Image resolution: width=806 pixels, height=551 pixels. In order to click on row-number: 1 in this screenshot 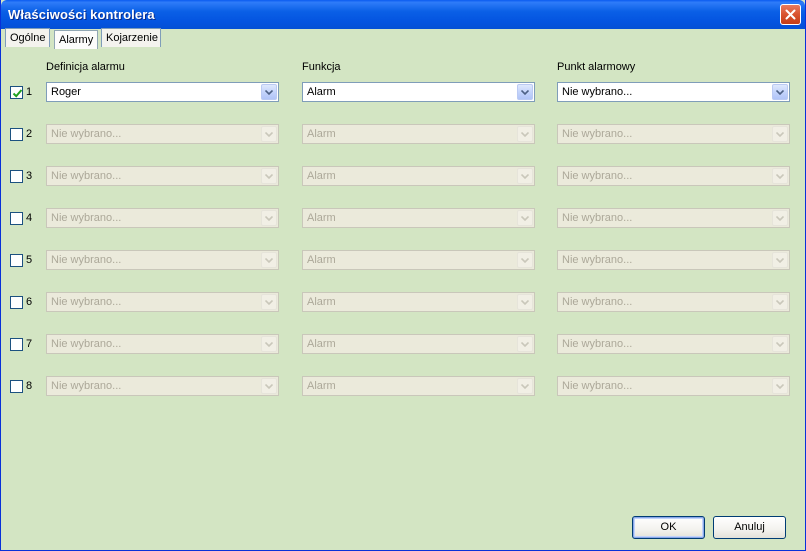, I will do `click(29, 92)`.